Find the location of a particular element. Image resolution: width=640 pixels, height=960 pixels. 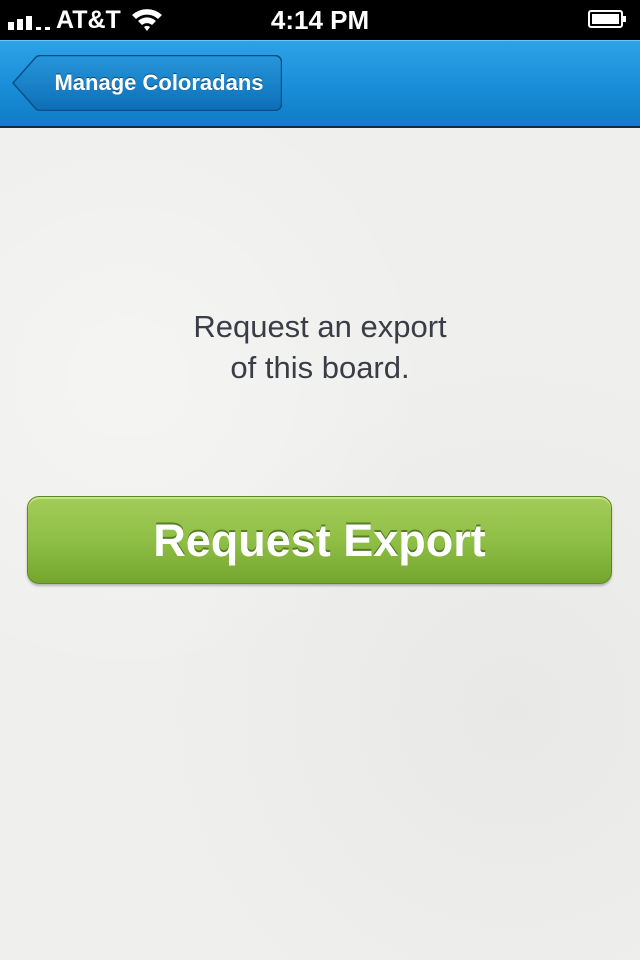

back-button: Manage Coloradans is located at coordinates (147, 83).